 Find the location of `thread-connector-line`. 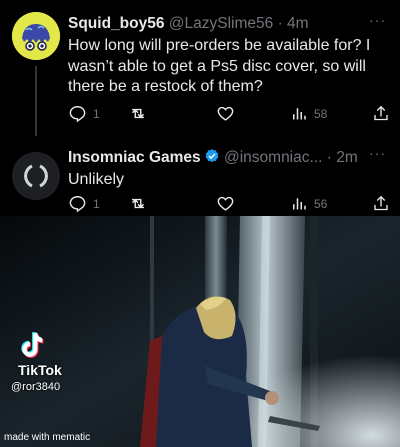

thread-connector-line is located at coordinates (36, 101).